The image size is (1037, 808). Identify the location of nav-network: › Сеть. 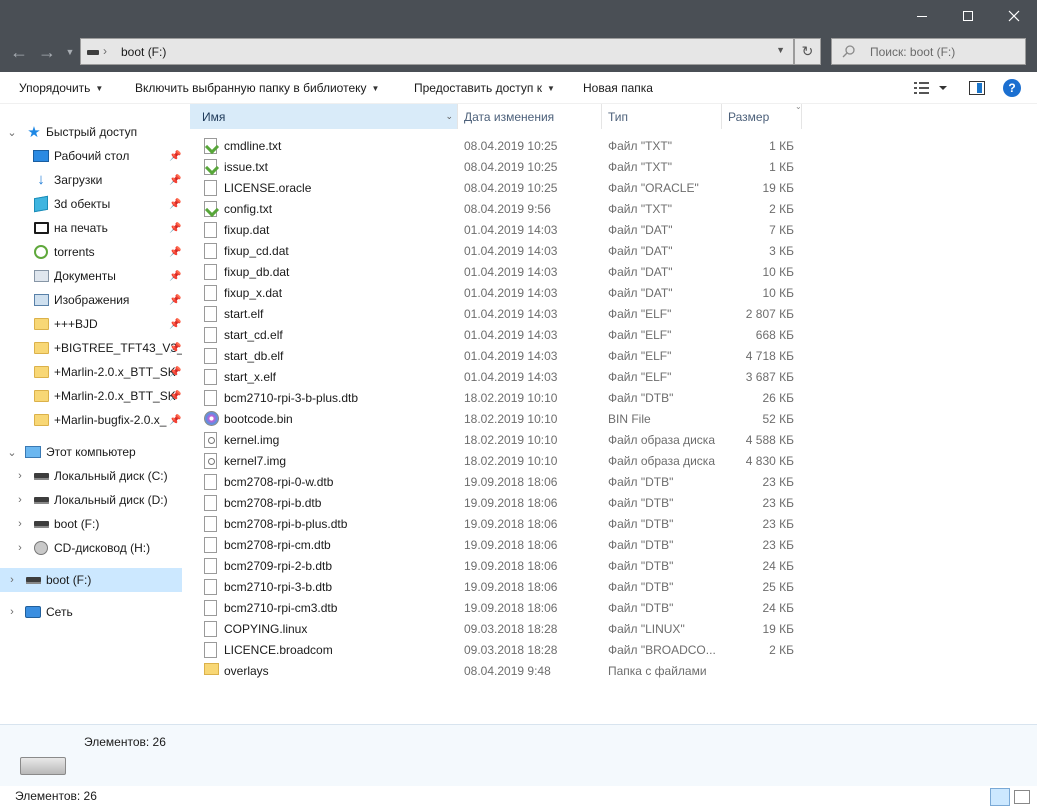
(91, 612).